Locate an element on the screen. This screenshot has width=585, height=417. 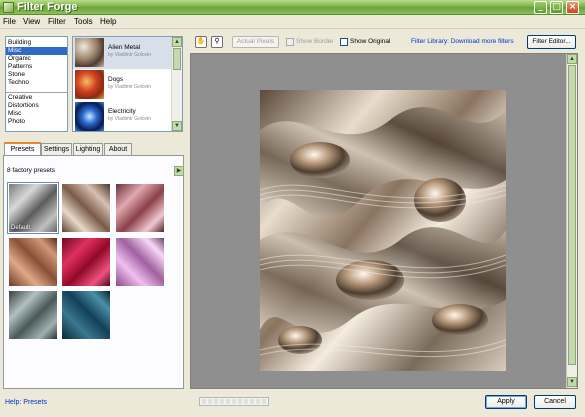
menu-file: File is located at coordinates (9, 22).